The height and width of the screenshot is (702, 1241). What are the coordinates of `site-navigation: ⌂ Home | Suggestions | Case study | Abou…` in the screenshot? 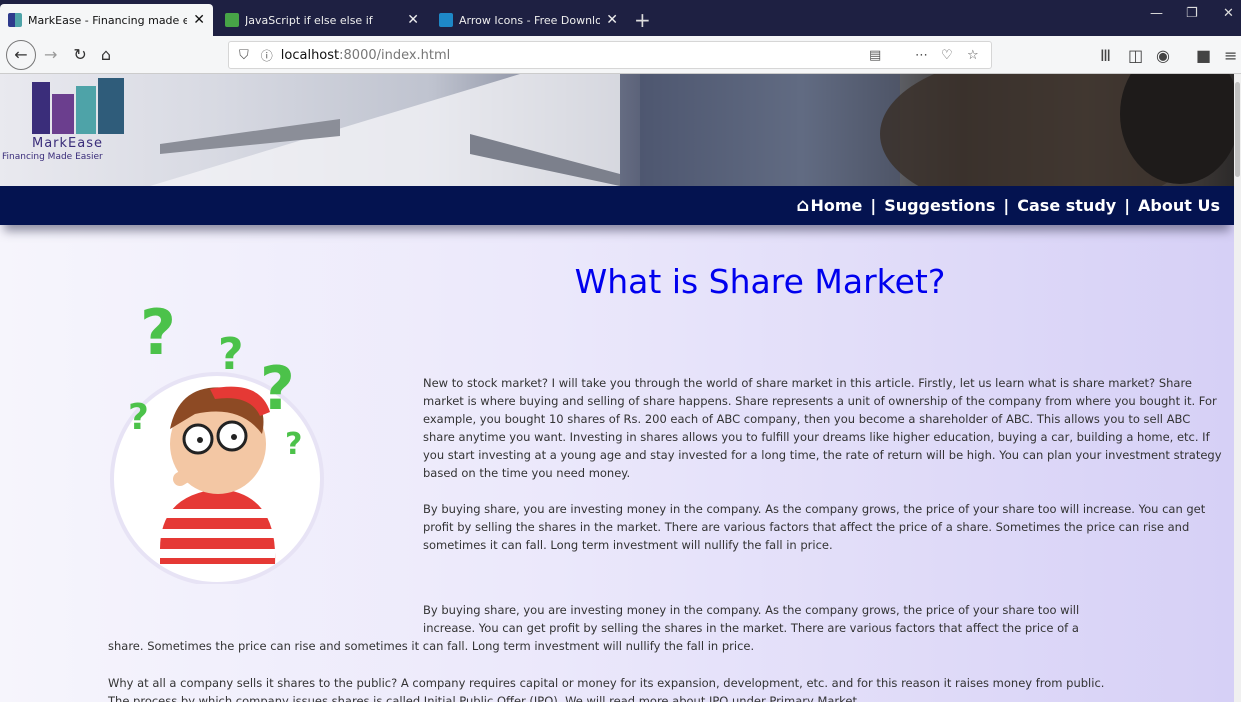 It's located at (617, 205).